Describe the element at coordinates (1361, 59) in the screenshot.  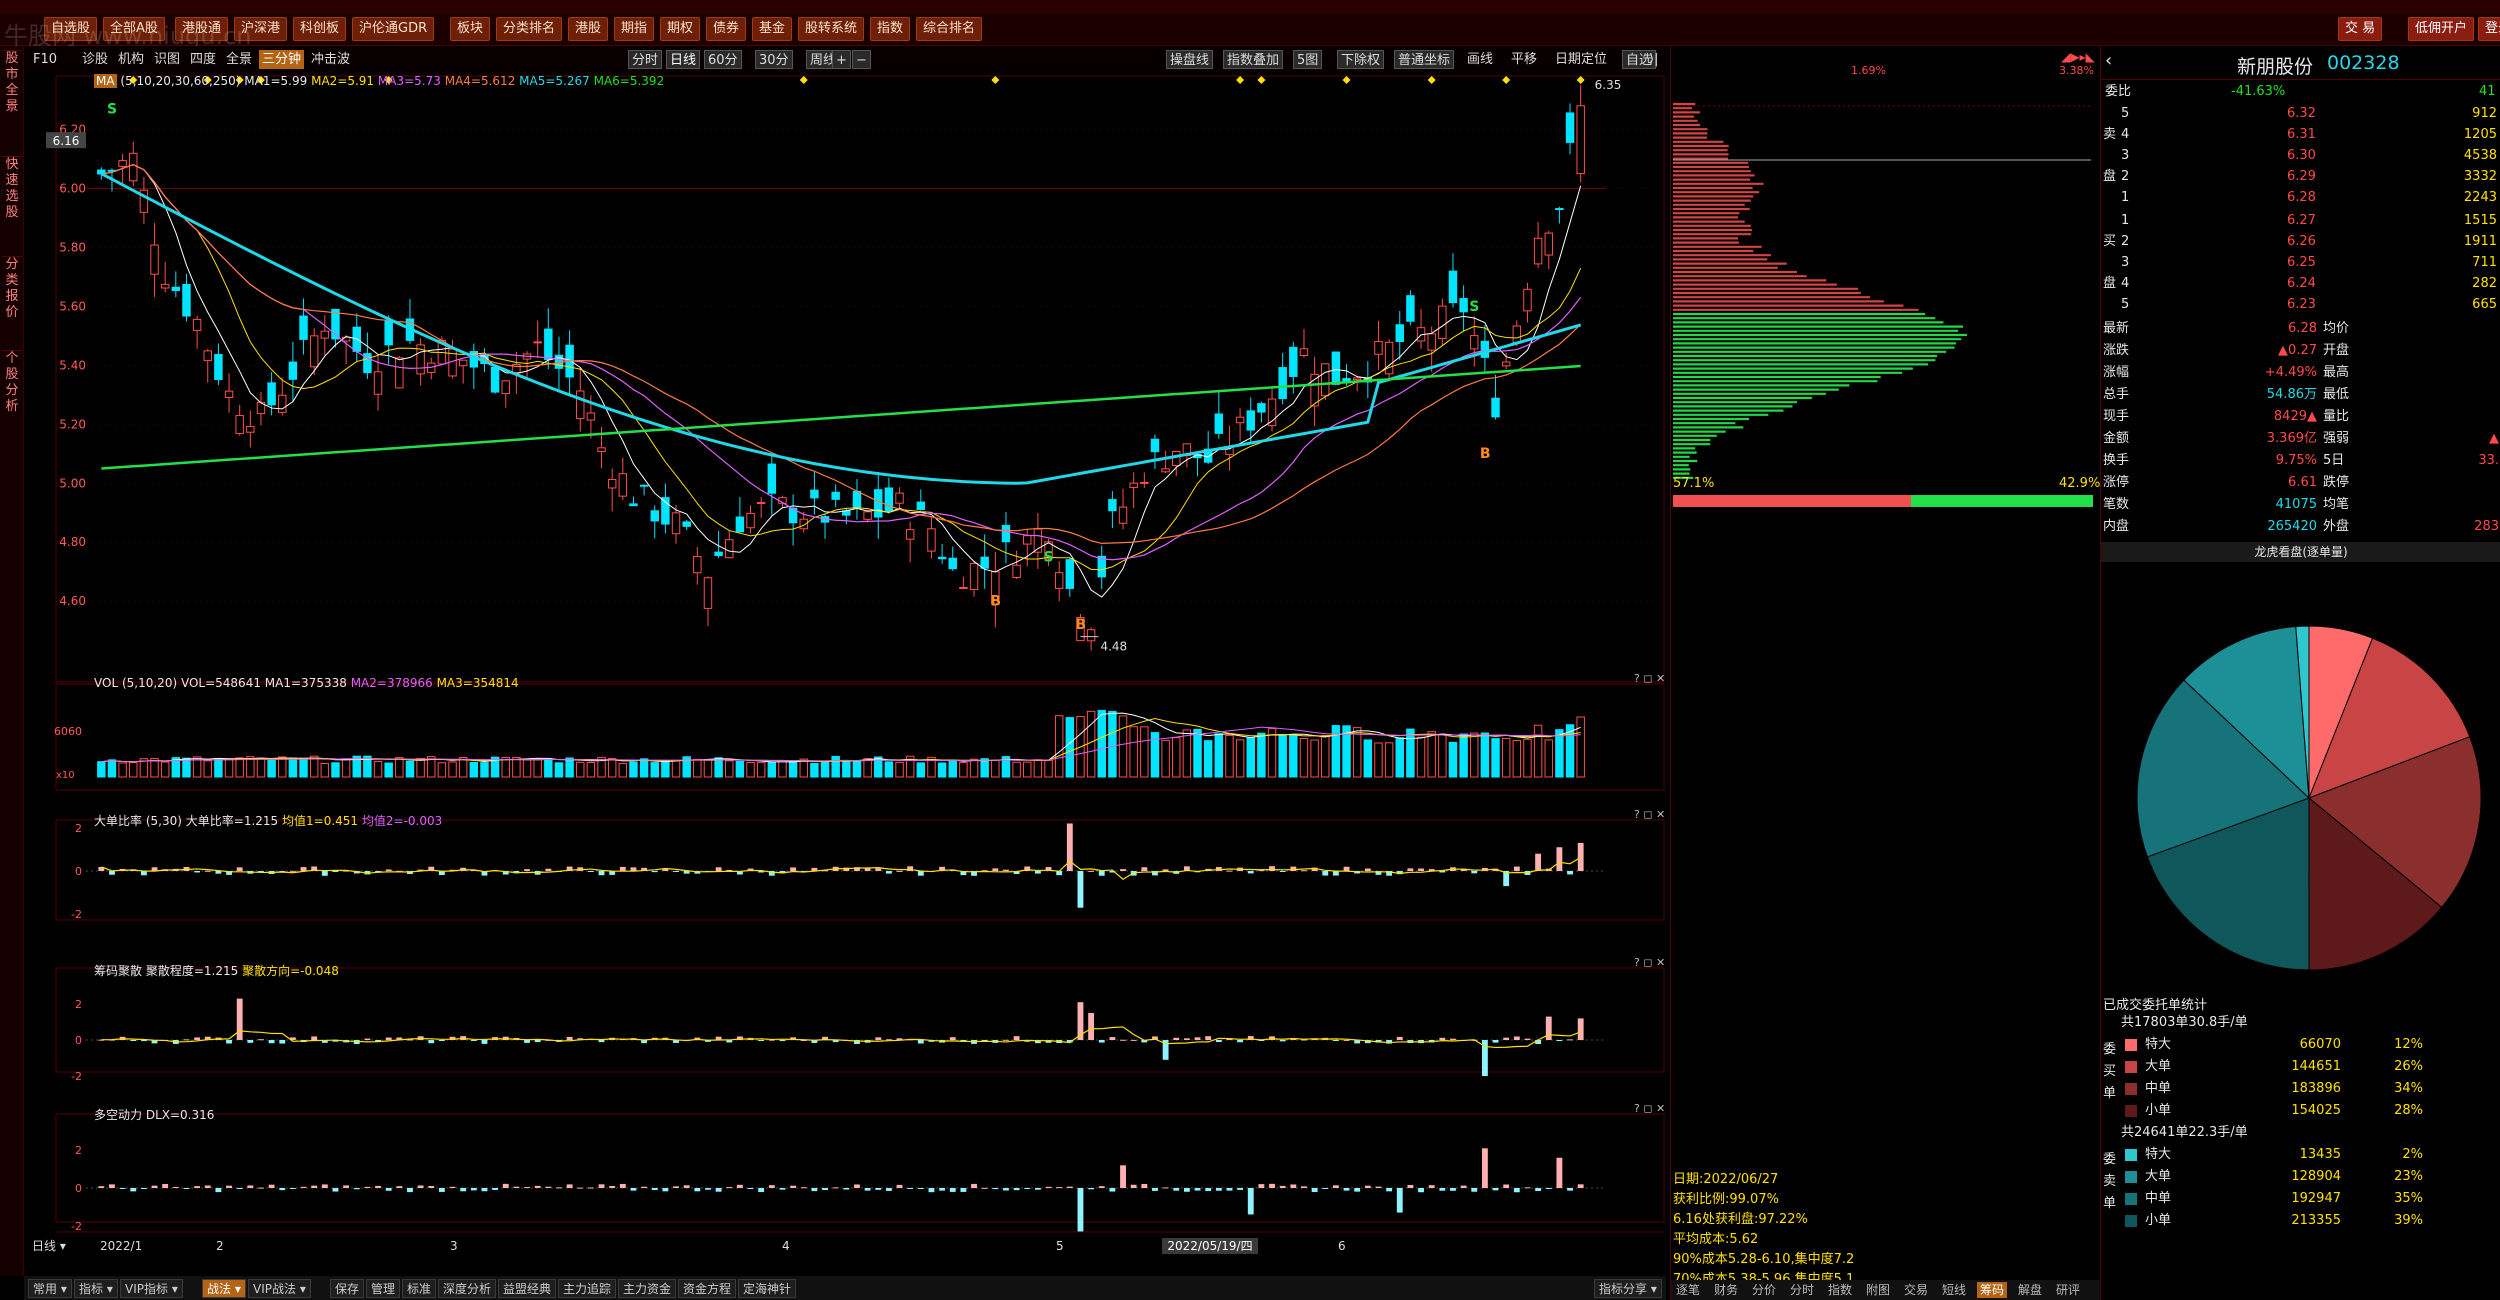
I see `chart-right-tool-3: 下除权` at that location.